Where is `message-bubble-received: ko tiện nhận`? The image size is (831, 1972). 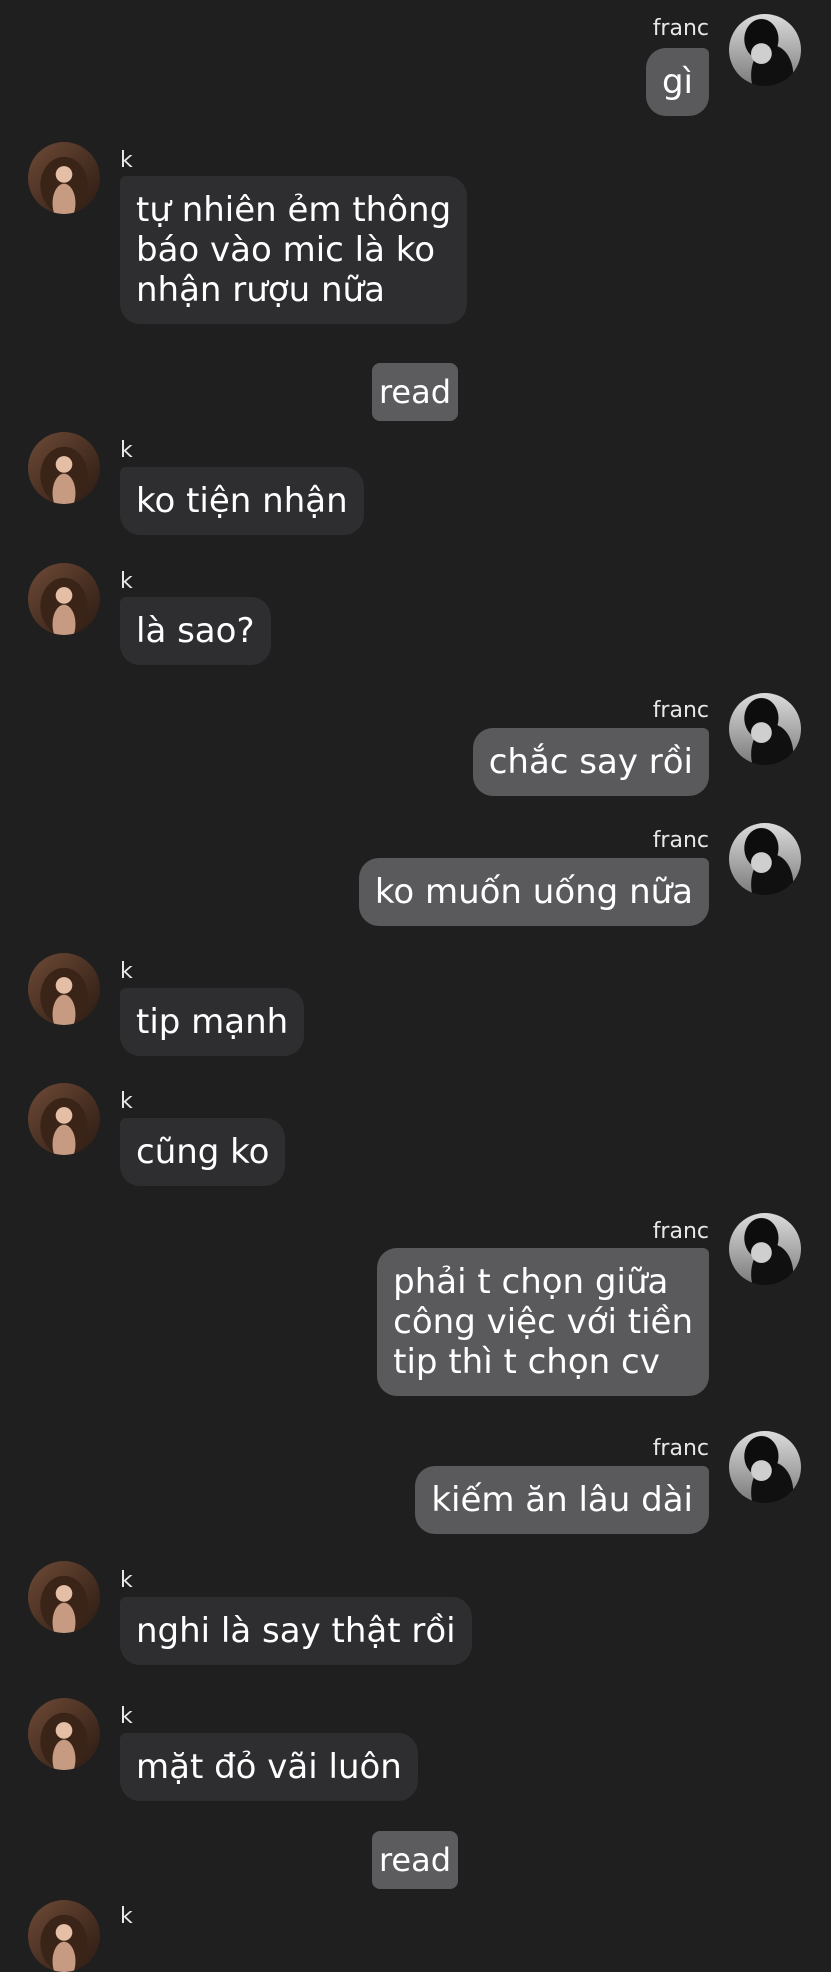 message-bubble-received: ko tiện nhận is located at coordinates (242, 501).